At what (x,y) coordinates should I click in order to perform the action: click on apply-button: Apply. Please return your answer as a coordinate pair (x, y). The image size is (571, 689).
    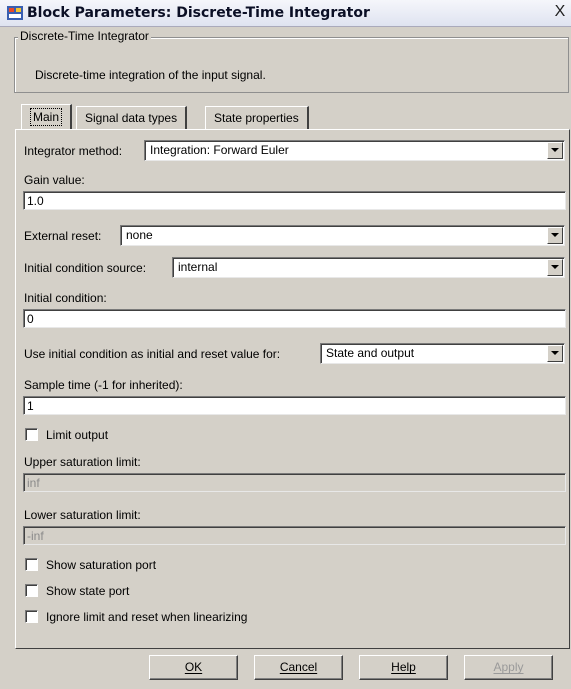
    Looking at the image, I should click on (508, 667).